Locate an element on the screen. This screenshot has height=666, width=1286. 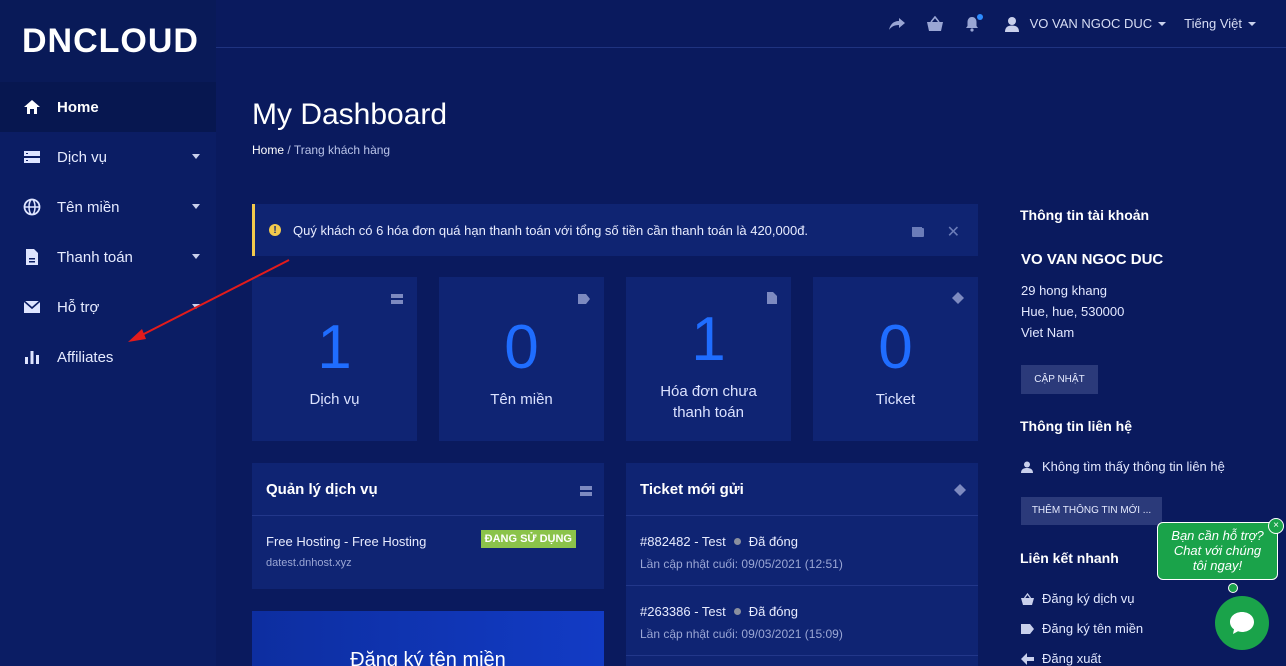
stat-value: 0 is located at coordinates (895, 347).